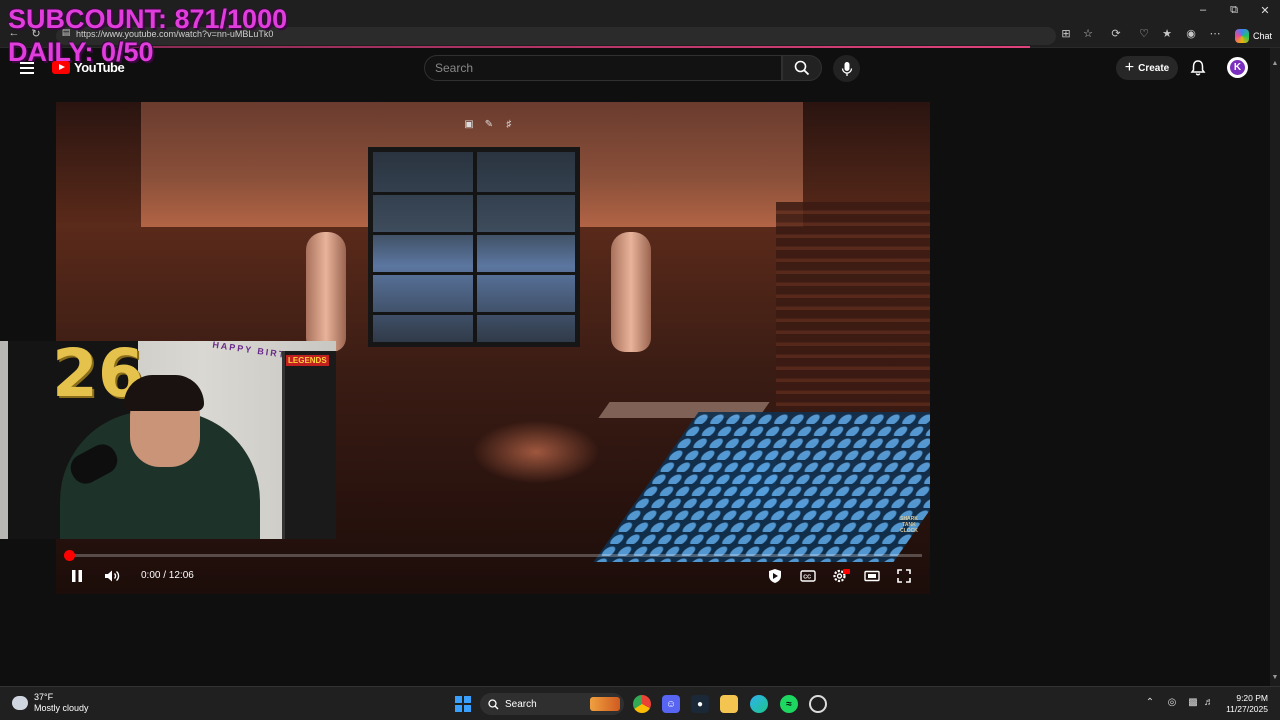  What do you see at coordinates (69, 555) in the screenshot?
I see `scrubber-knob` at bounding box center [69, 555].